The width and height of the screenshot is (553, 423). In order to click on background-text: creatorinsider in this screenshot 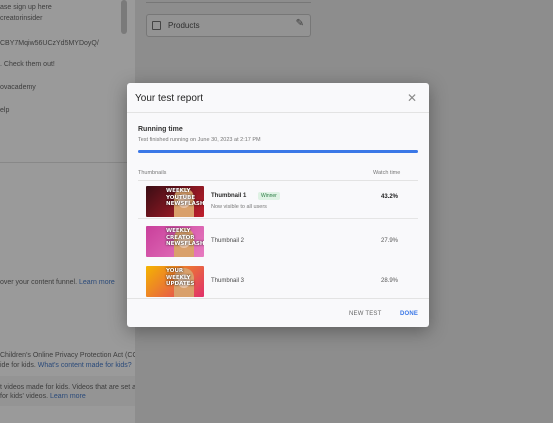, I will do `click(21, 18)`.